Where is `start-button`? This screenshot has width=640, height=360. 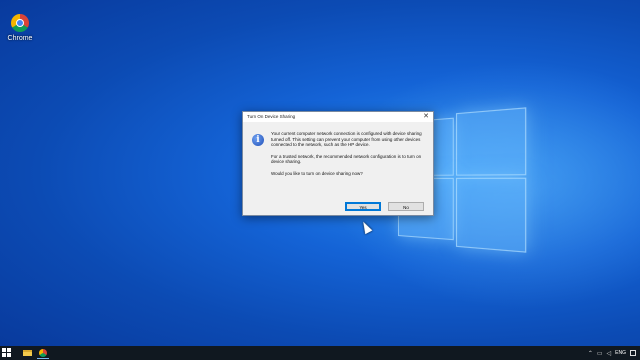 start-button is located at coordinates (7, 353).